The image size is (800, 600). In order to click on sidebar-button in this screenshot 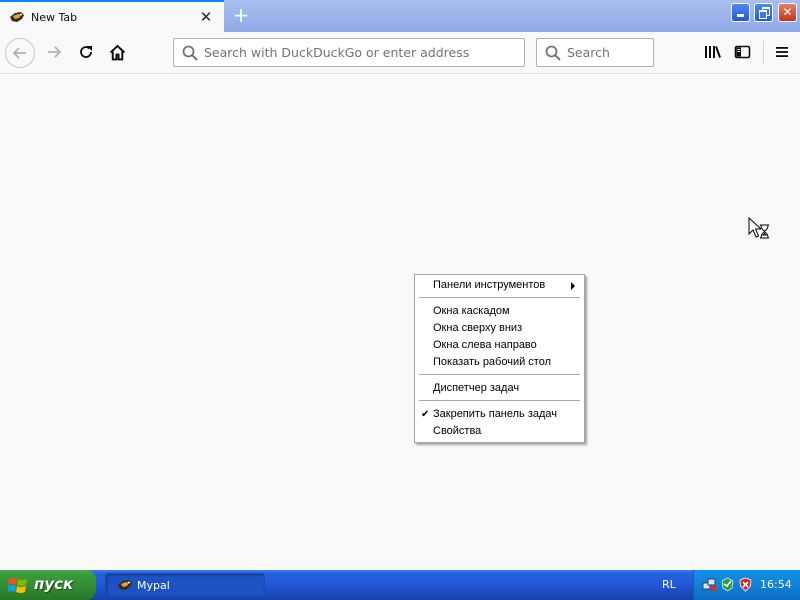, I will do `click(742, 52)`.